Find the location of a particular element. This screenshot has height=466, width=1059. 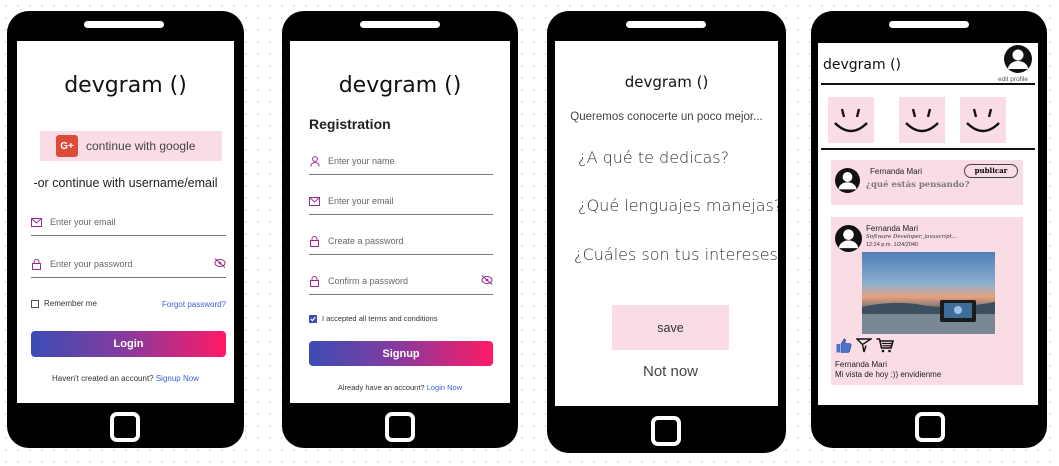

remember-me: Remember me is located at coordinates (64, 303).